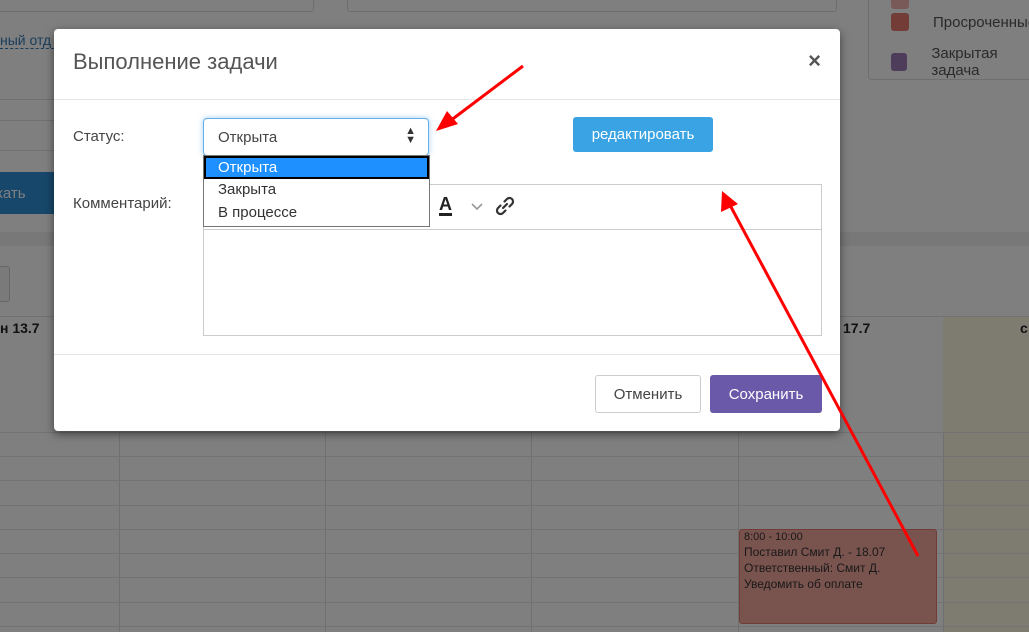  What do you see at coordinates (248, 137) in the screenshot?
I see `status-select-value: Открыта` at bounding box center [248, 137].